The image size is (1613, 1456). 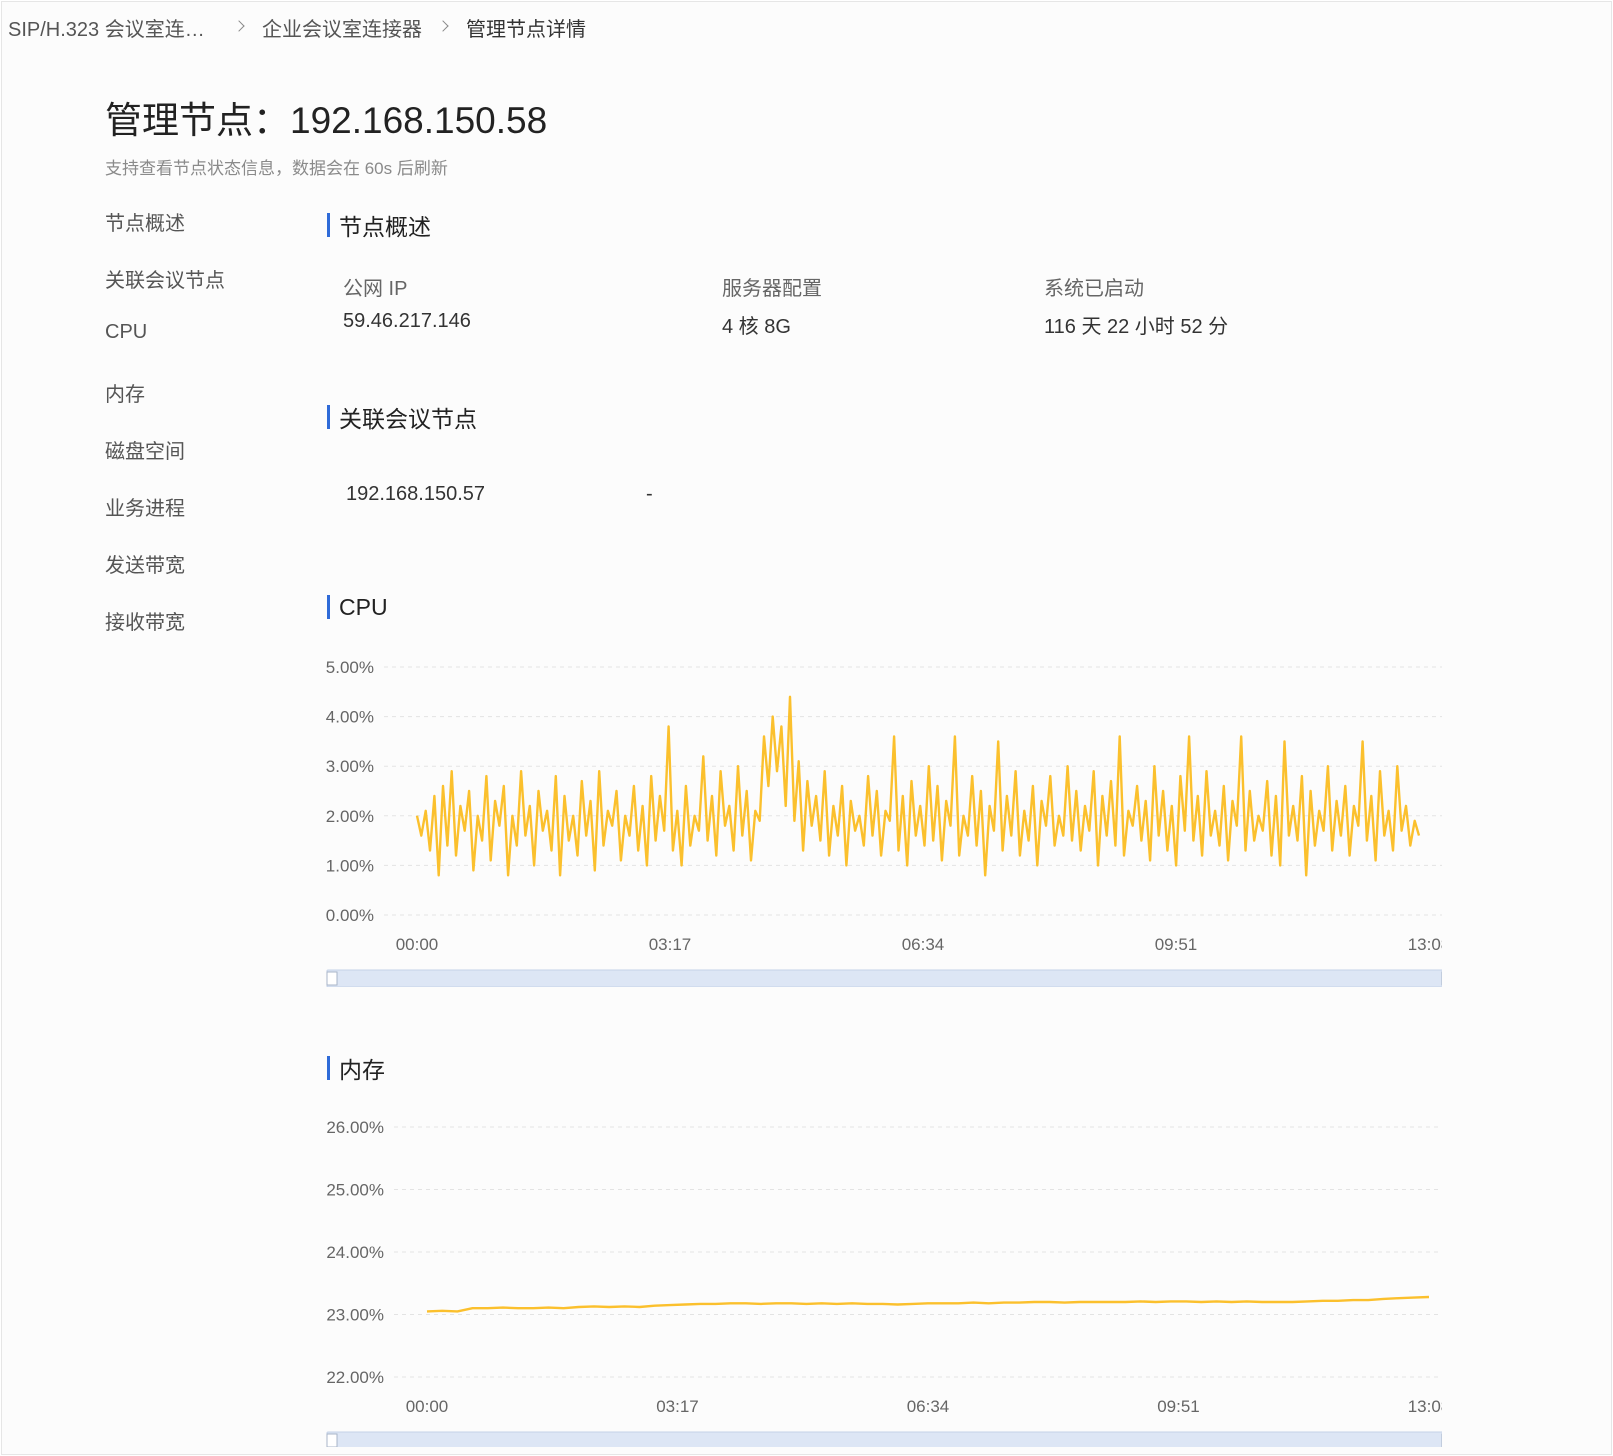 I want to click on nav-item-memory: 内存, so click(x=200, y=406).